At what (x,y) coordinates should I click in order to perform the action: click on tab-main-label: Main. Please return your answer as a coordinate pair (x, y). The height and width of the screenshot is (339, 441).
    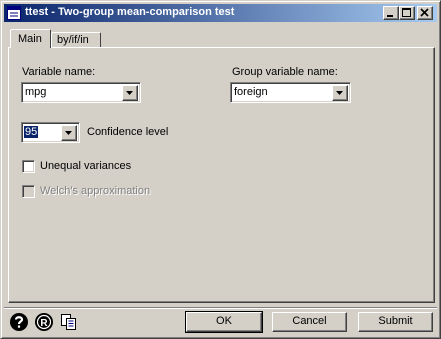
    Looking at the image, I should click on (30, 39).